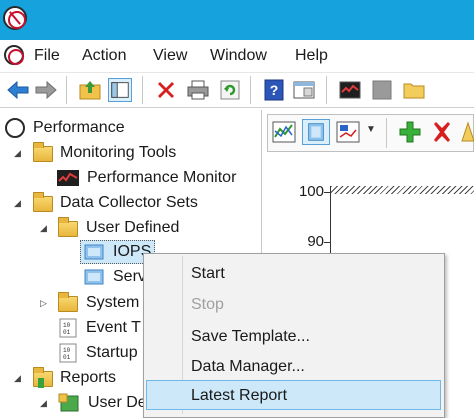  I want to click on tree-item-performance: Performance, so click(79, 128).